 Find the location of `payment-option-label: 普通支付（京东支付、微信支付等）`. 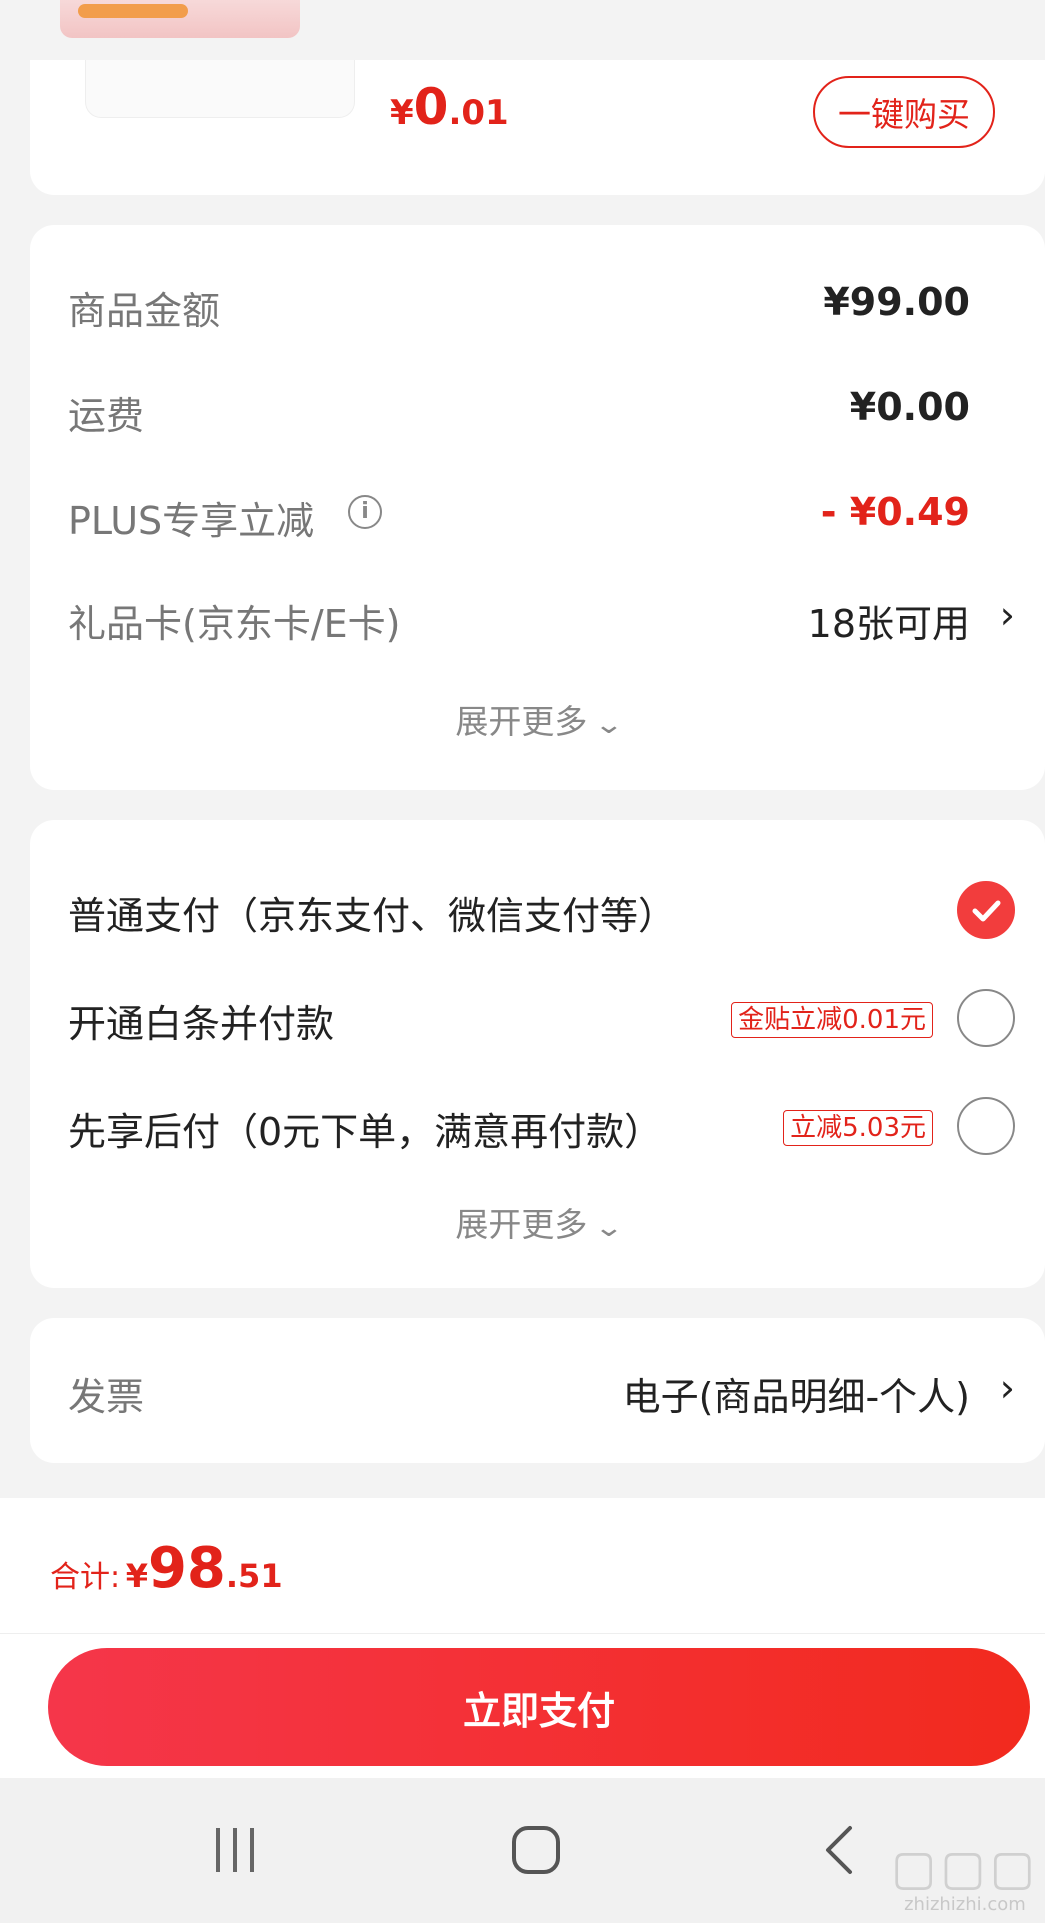

payment-option-label: 普通支付（京东支付、微信支付等） is located at coordinates (372, 916).